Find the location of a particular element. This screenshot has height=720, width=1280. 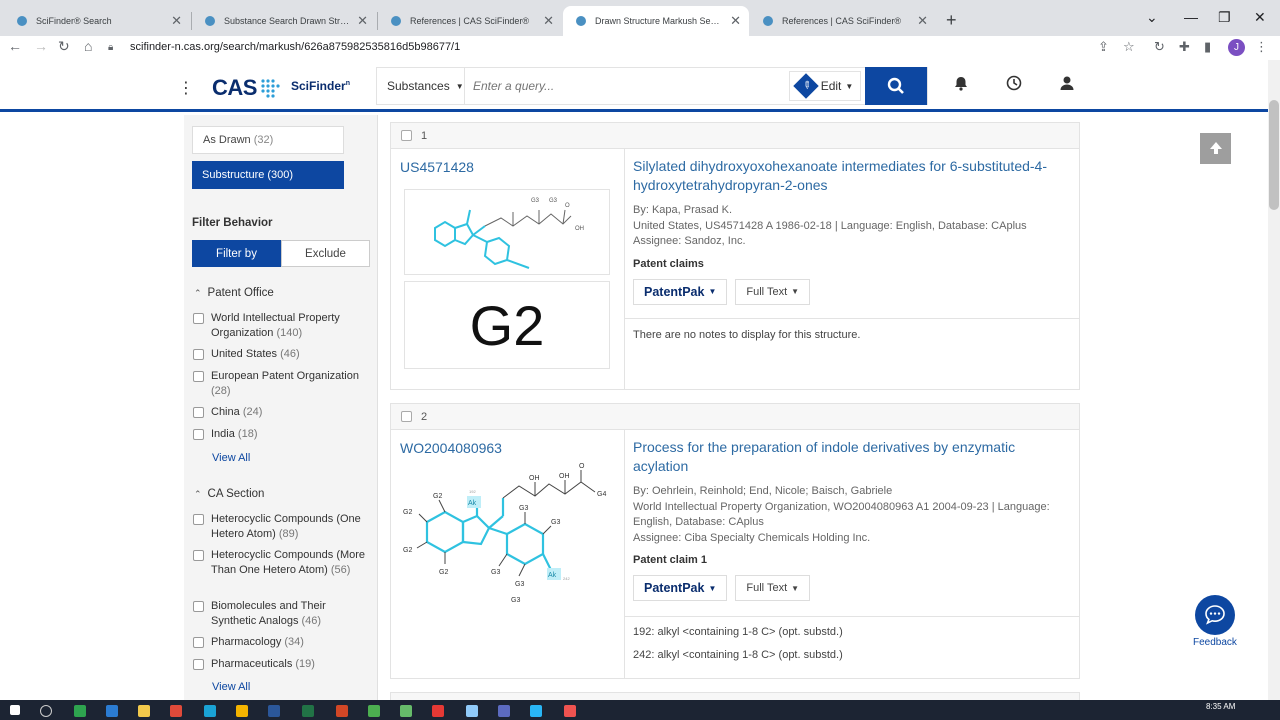

bell-icon is located at coordinates (961, 87).